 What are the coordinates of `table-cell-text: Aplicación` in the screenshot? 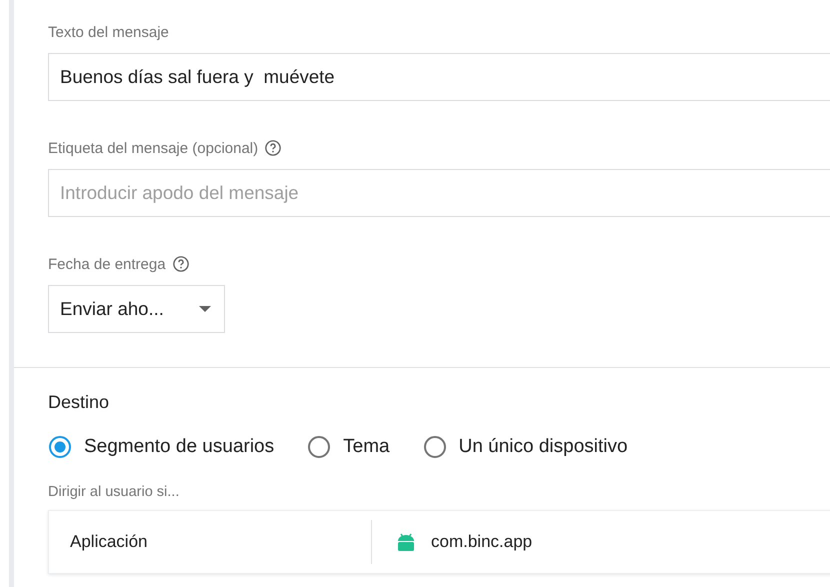 It's located at (108, 542).